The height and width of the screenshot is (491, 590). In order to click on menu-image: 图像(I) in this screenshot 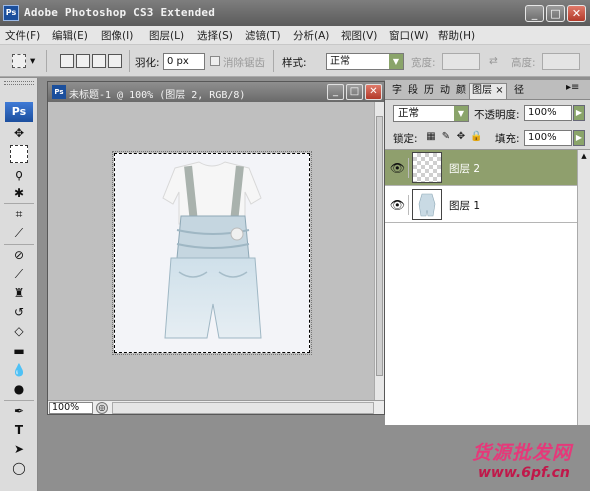, I will do `click(117, 35)`.